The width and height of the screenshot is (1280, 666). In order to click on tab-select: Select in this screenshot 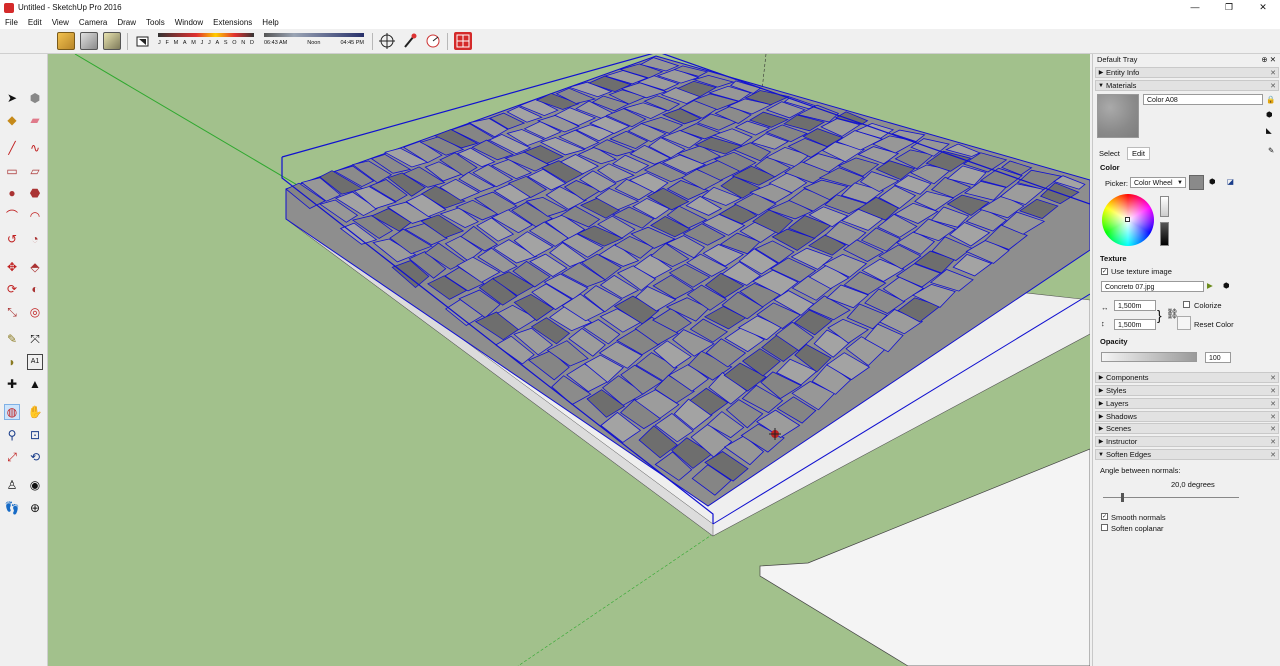, I will do `click(1109, 153)`.